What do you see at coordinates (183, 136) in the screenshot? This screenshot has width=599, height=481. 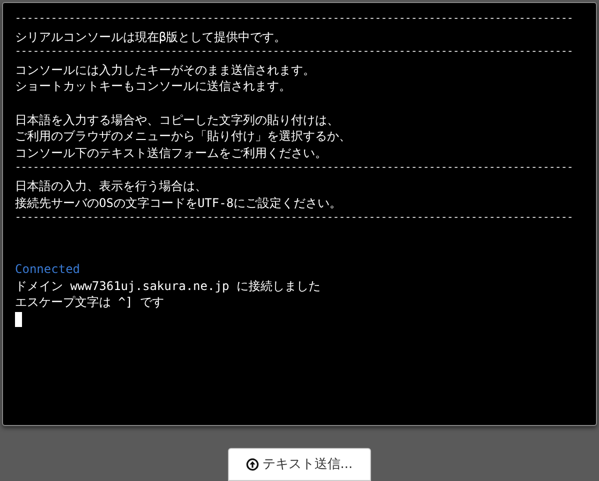 I see `console-line: ご利用のブラウザのメニューから「貼り付け」を選択するか、` at bounding box center [183, 136].